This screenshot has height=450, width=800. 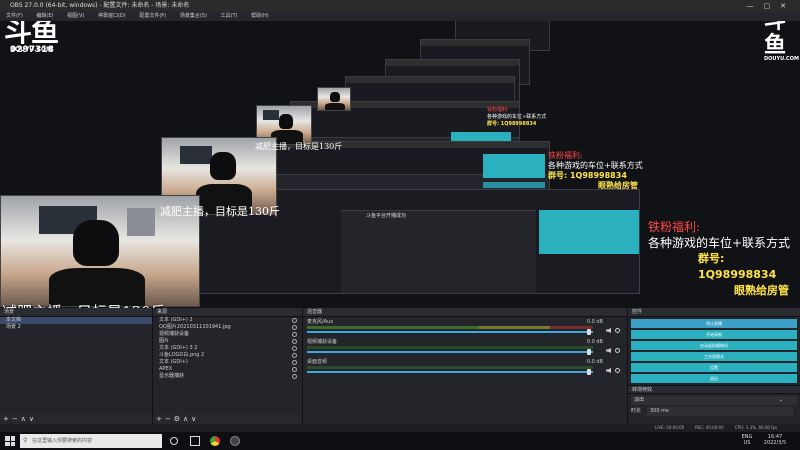 What do you see at coordinates (166, 369) in the screenshot?
I see `source-label: APEX` at bounding box center [166, 369].